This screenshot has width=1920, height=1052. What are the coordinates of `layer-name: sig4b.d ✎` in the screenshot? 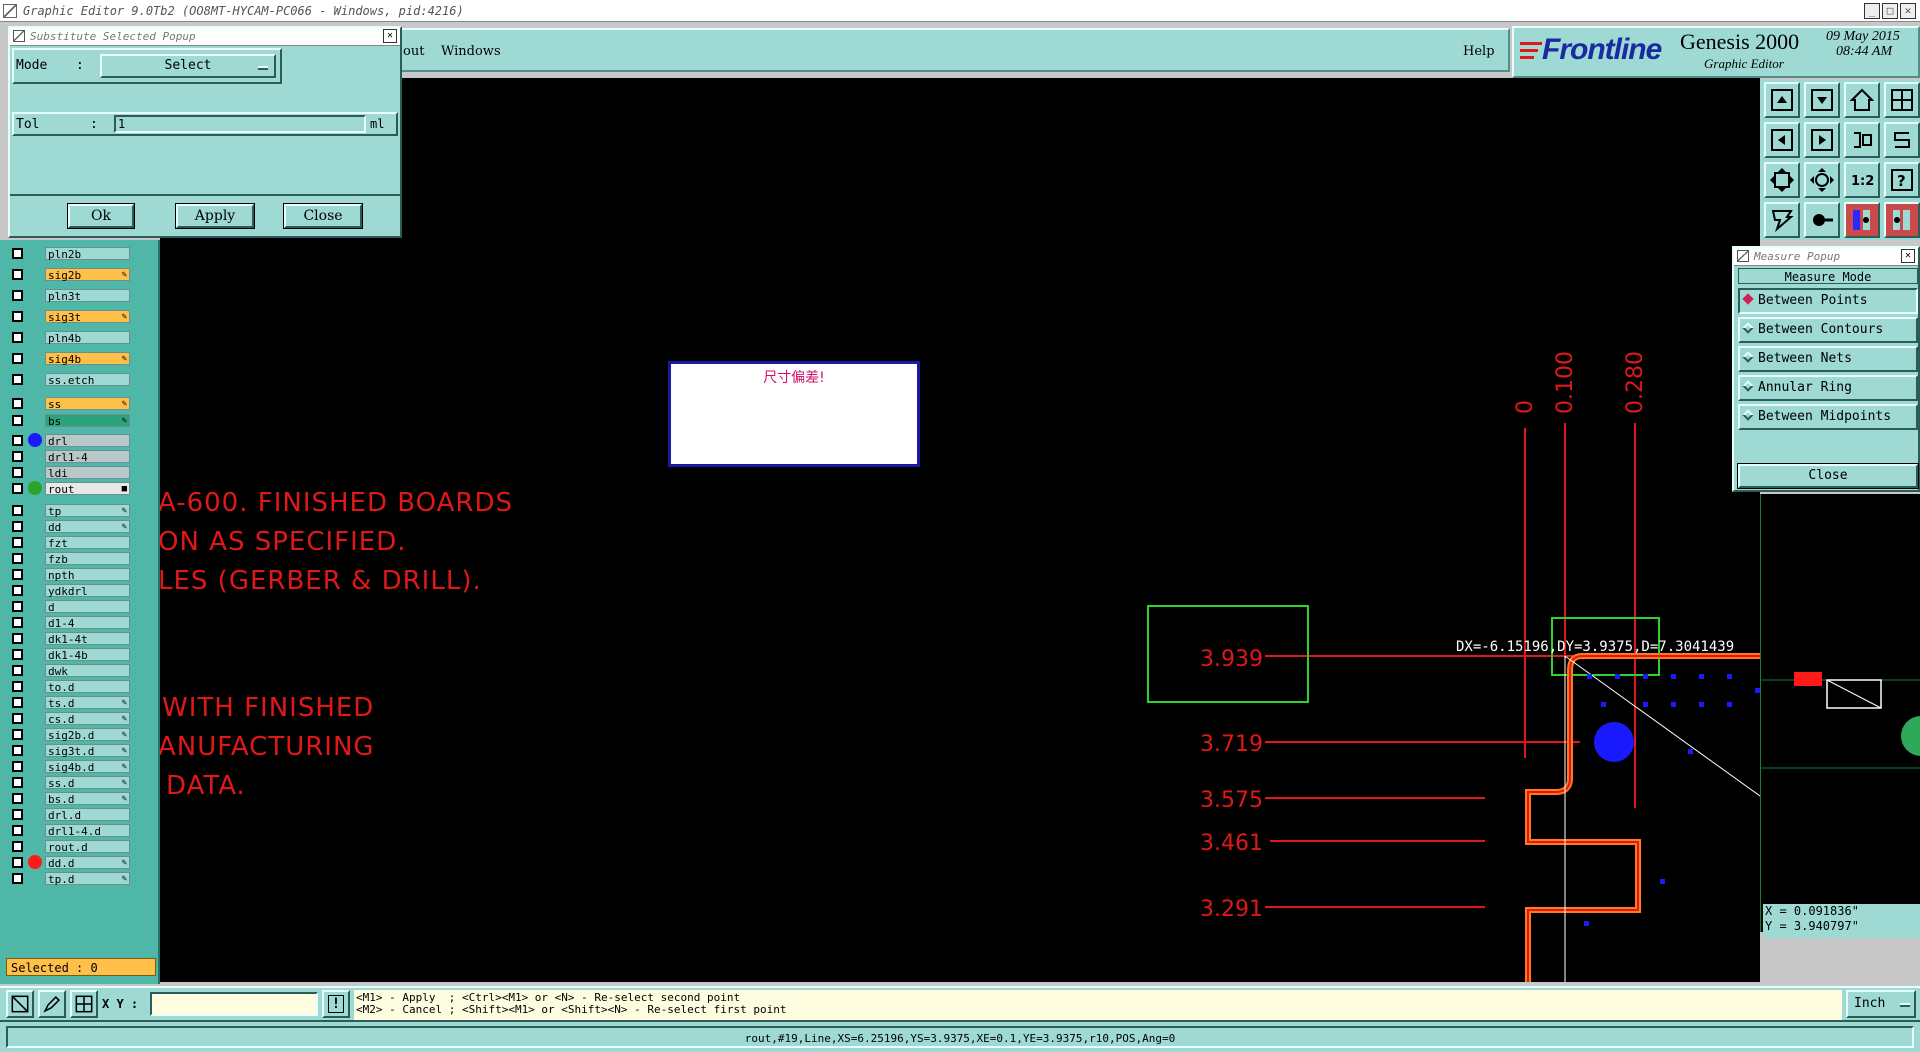 It's located at (87, 766).